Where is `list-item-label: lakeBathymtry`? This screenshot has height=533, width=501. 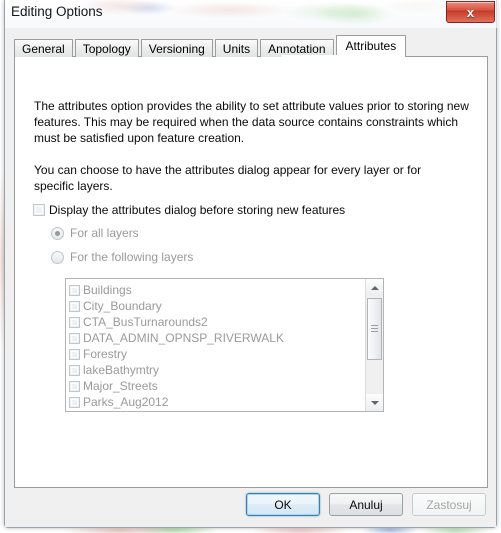
list-item-label: lakeBathymtry is located at coordinates (121, 370).